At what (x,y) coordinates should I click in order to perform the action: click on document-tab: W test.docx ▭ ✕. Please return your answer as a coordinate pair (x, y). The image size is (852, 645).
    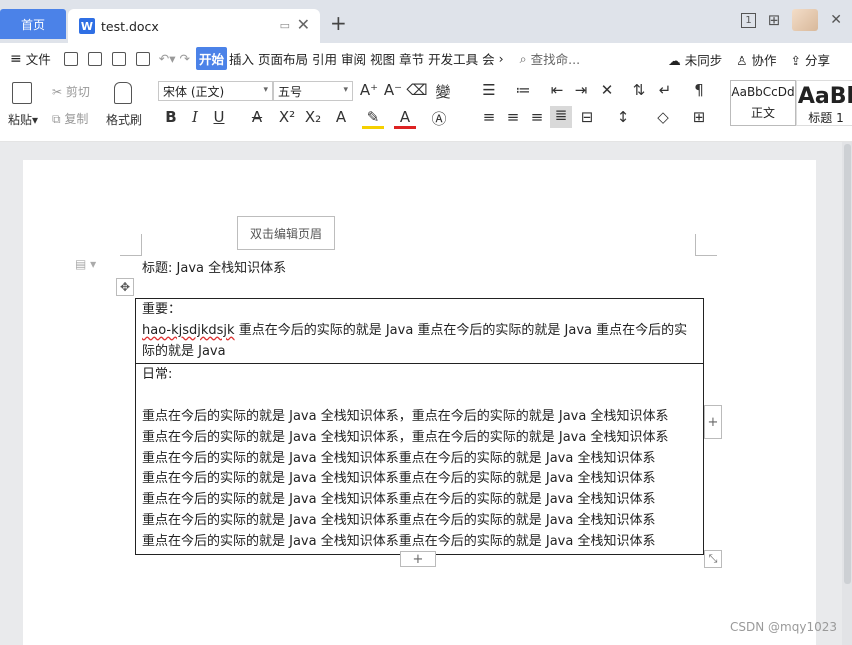
    Looking at the image, I should click on (194, 26).